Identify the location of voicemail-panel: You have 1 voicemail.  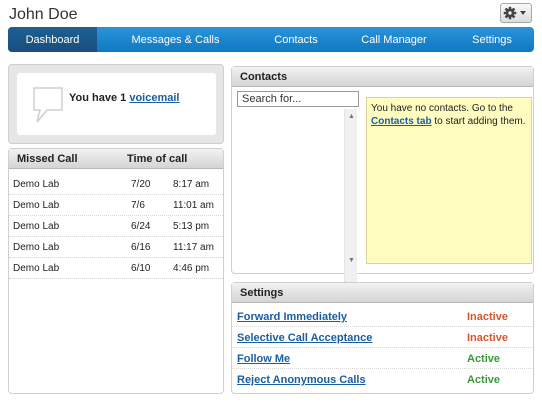
(116, 104).